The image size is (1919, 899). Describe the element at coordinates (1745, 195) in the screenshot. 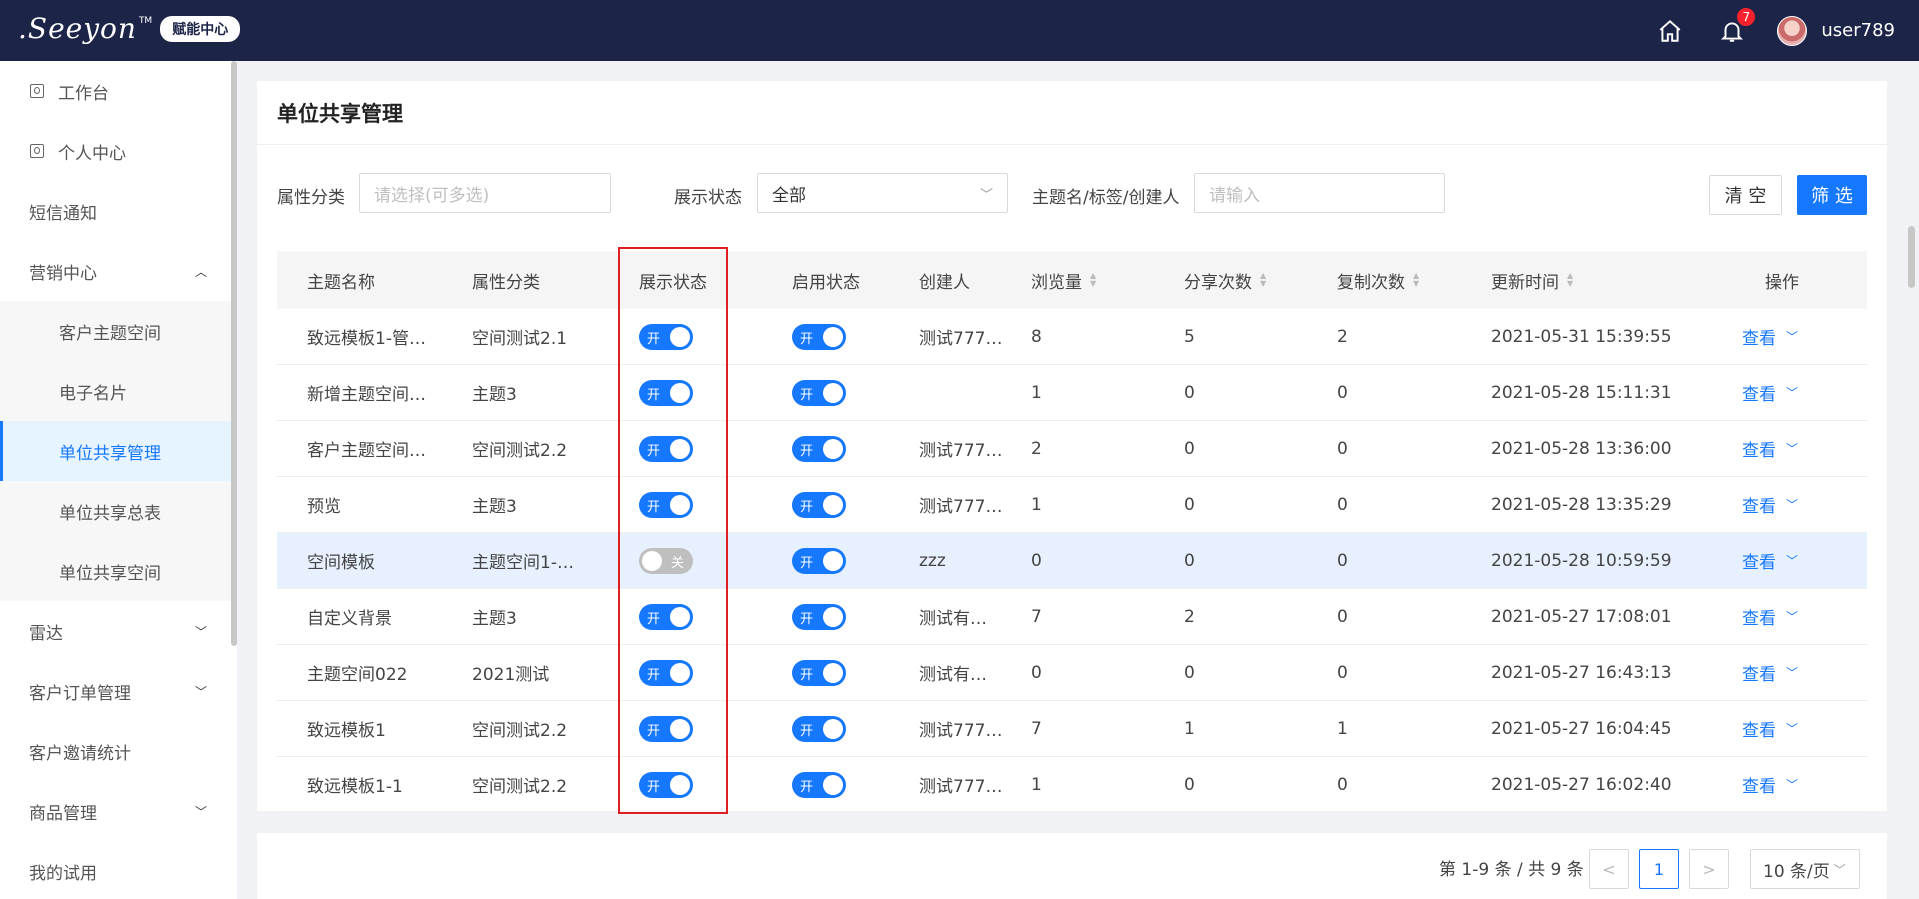

I see `clear-button: 清 空` at that location.